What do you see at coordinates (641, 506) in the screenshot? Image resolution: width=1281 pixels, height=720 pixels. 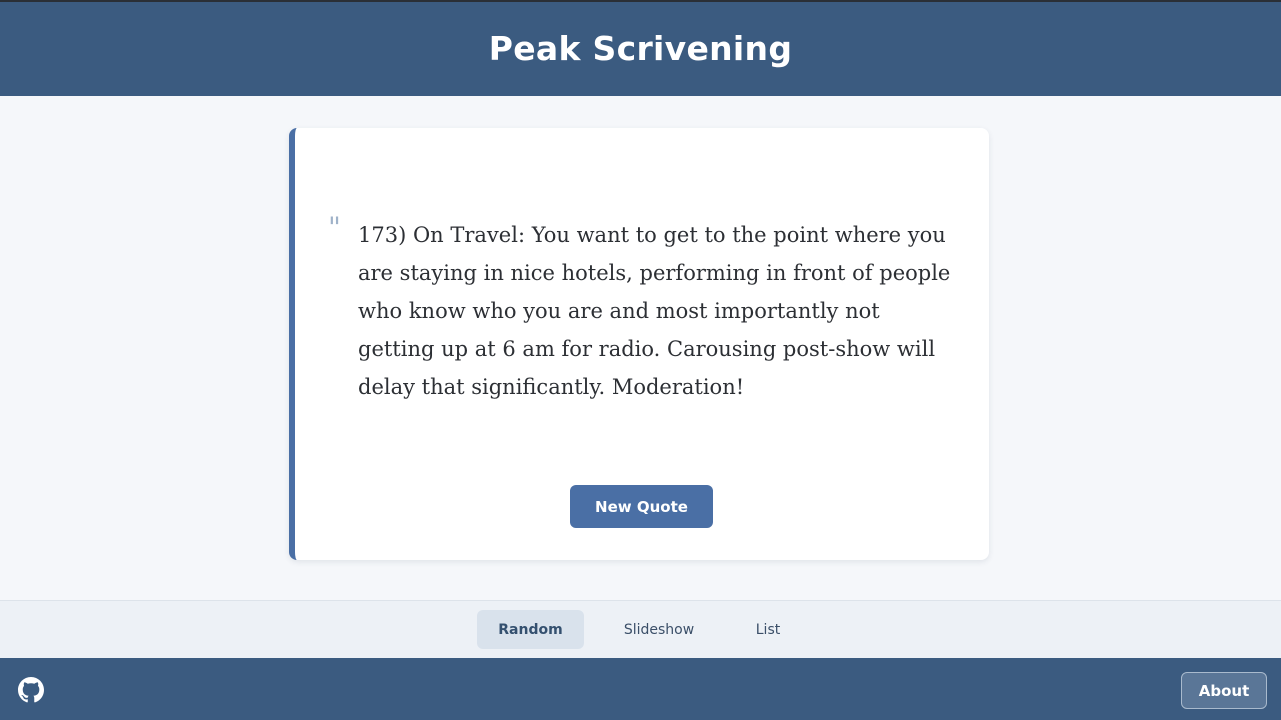 I see `new-quote-button: New Quote` at bounding box center [641, 506].